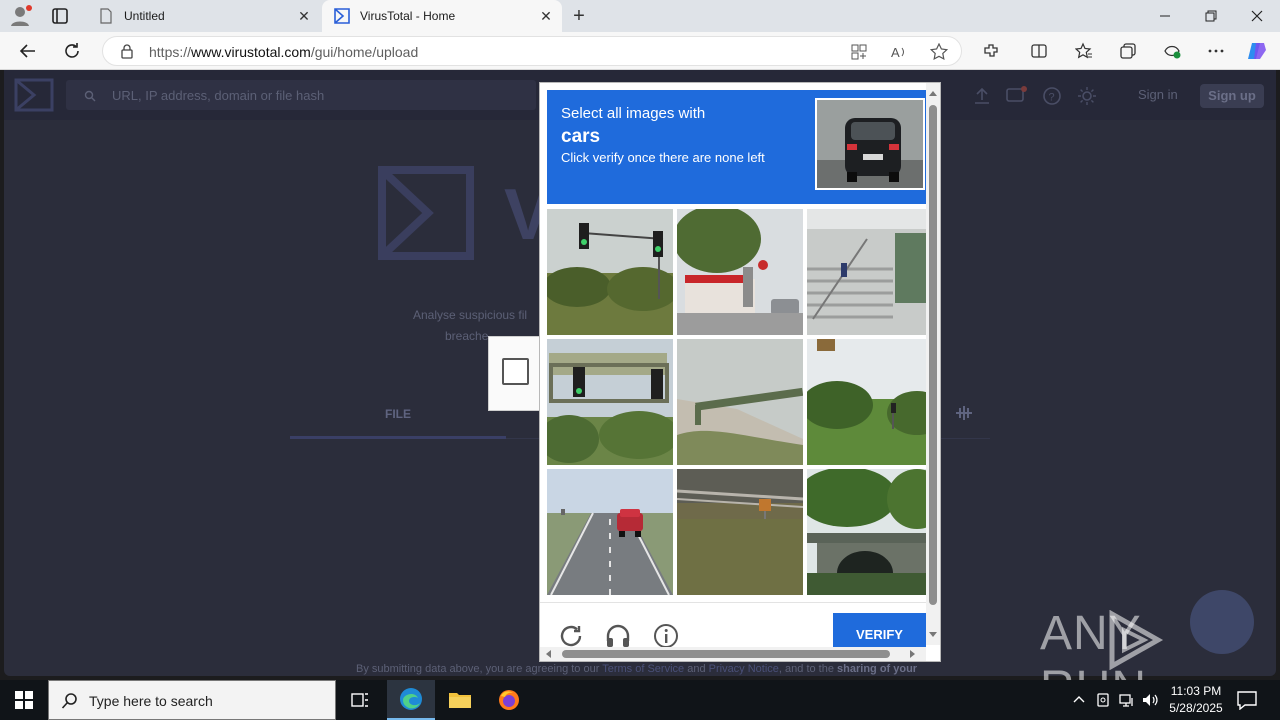  I want to click on tagline-line-1: Analyse suspicious fil, so click(470, 315).